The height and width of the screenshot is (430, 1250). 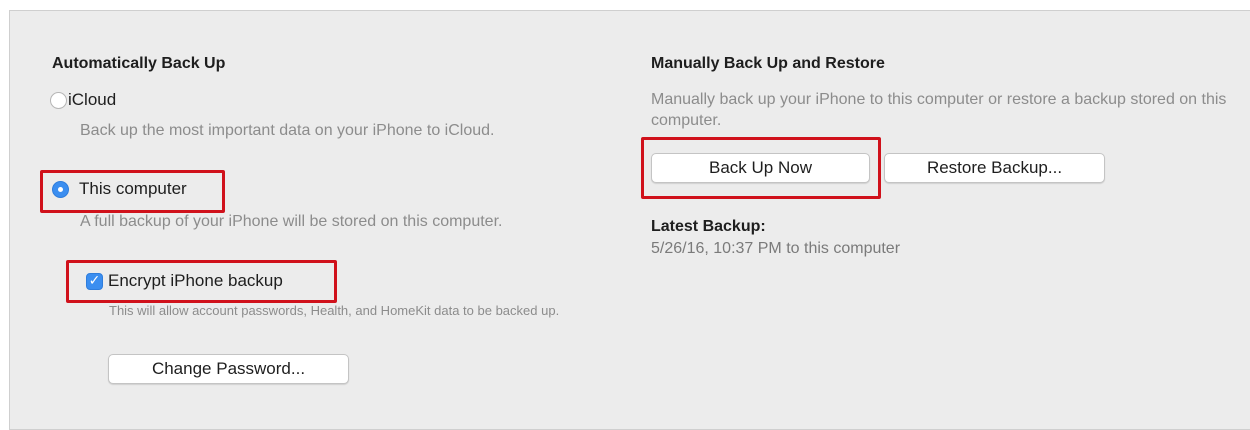 I want to click on this-computer-label: This computer, so click(x=133, y=188).